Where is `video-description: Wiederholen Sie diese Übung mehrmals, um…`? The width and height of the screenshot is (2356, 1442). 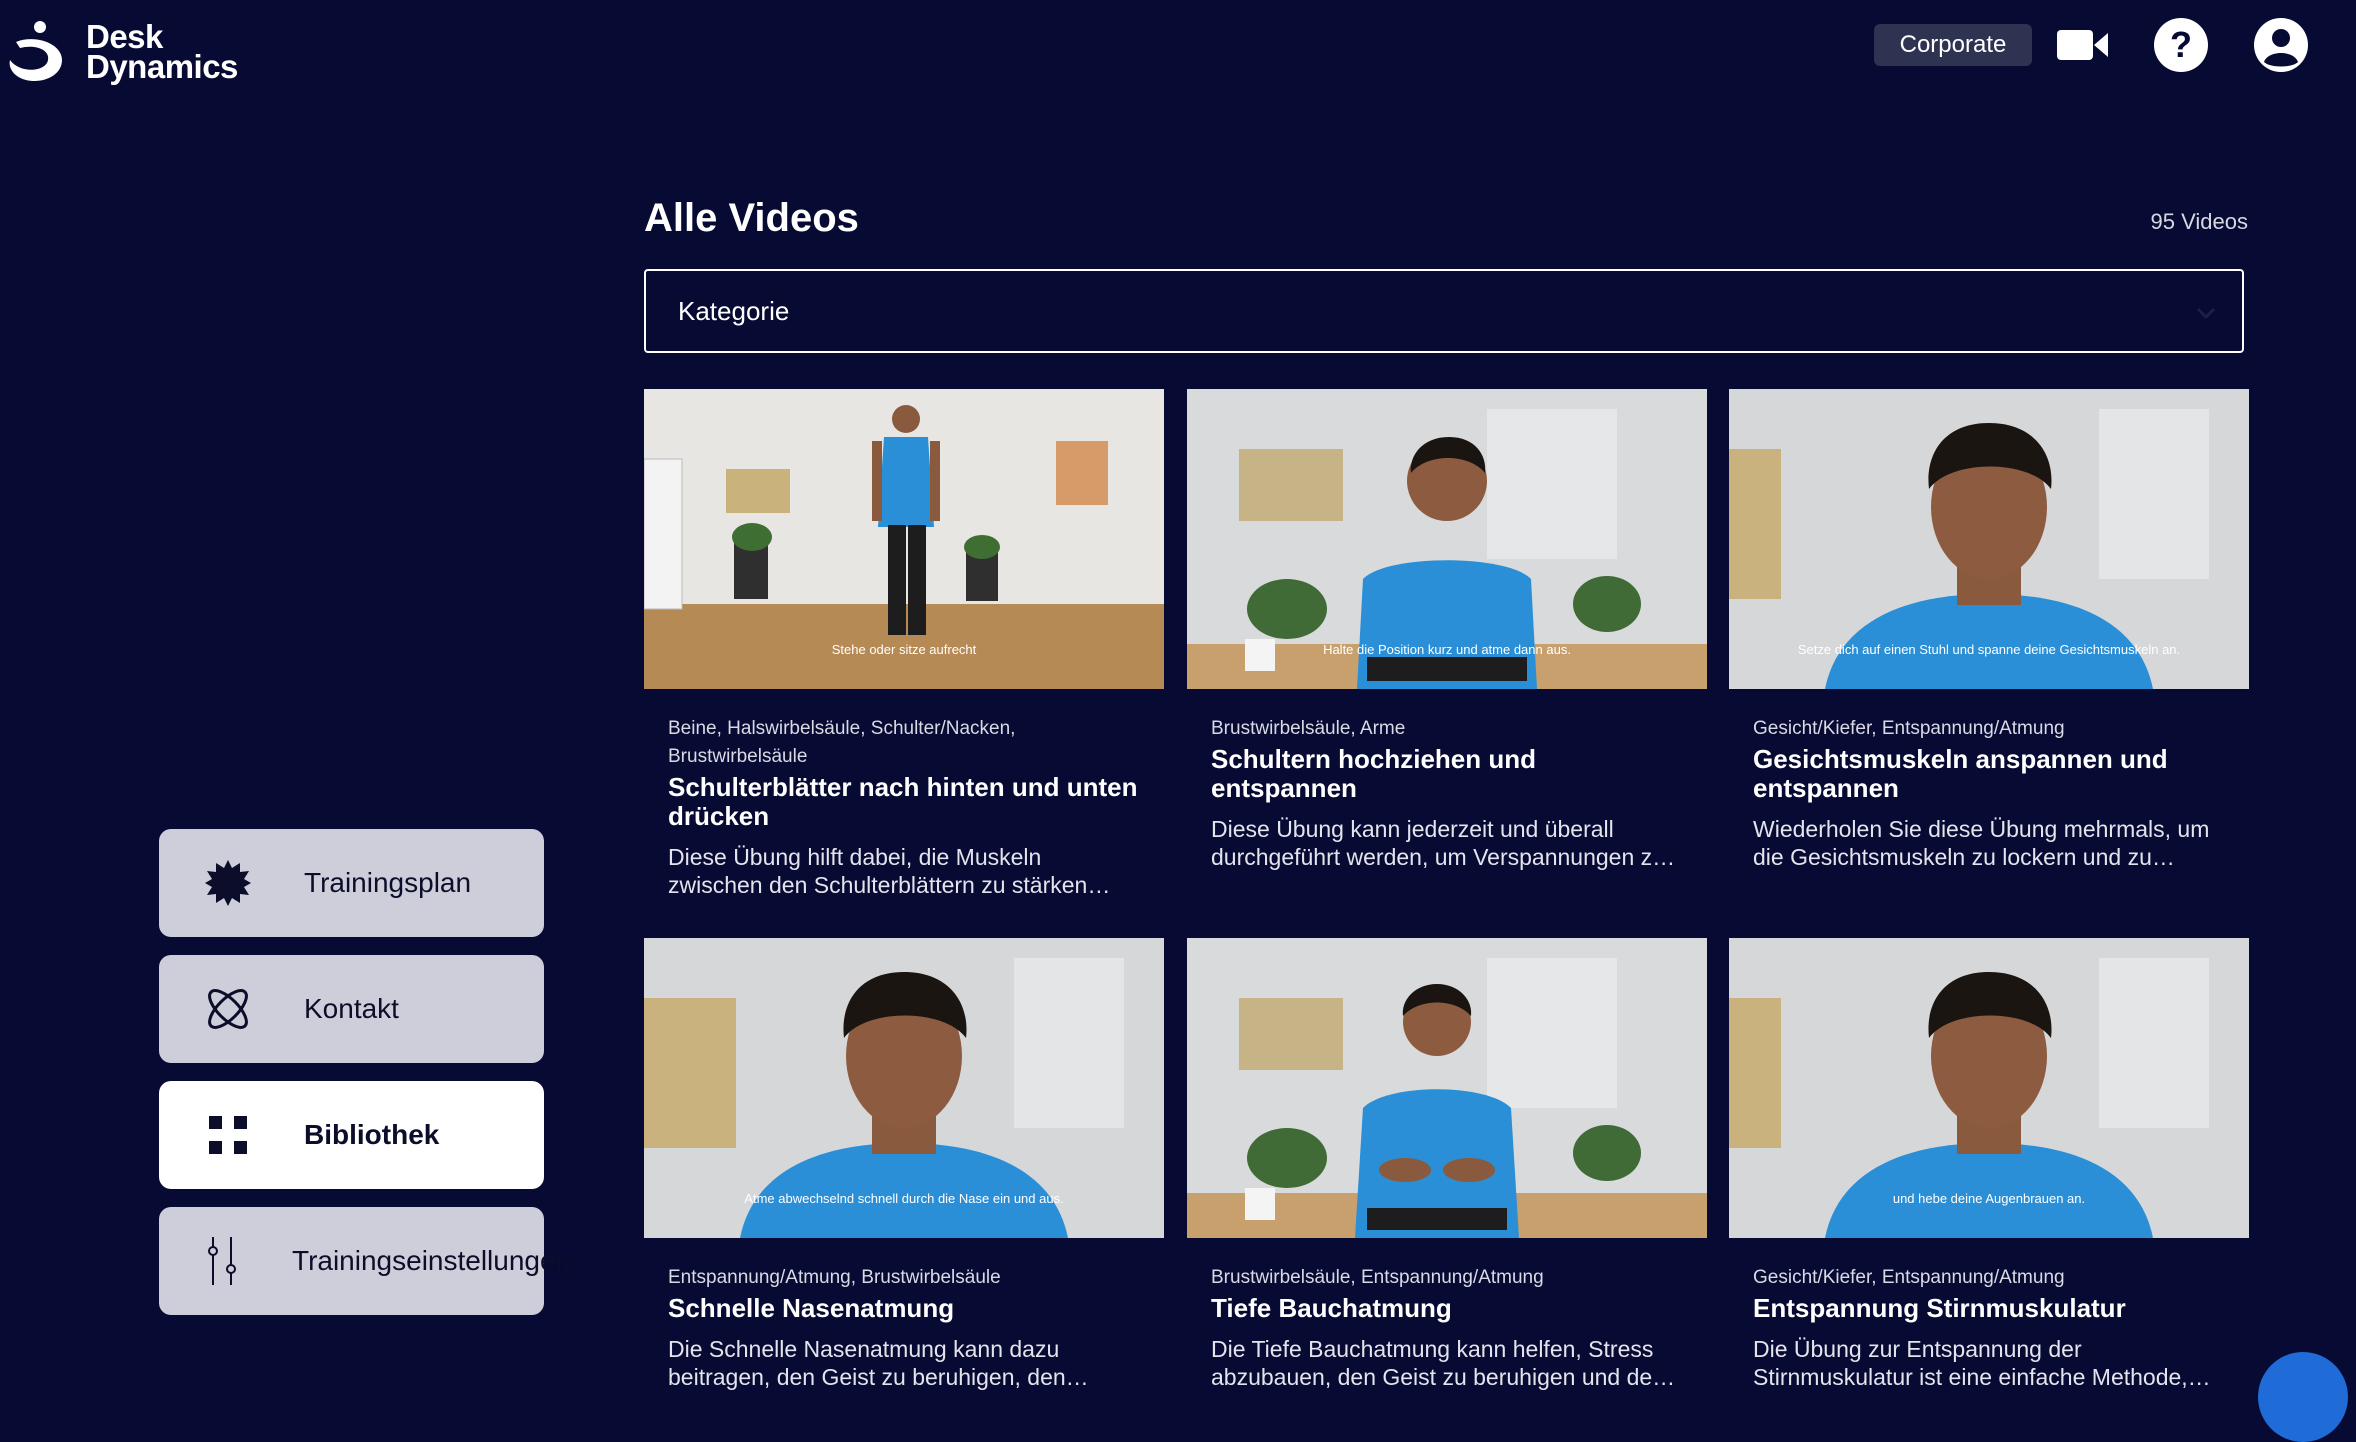 video-description: Wiederholen Sie diese Übung mehrmals, um… is located at coordinates (1981, 843).